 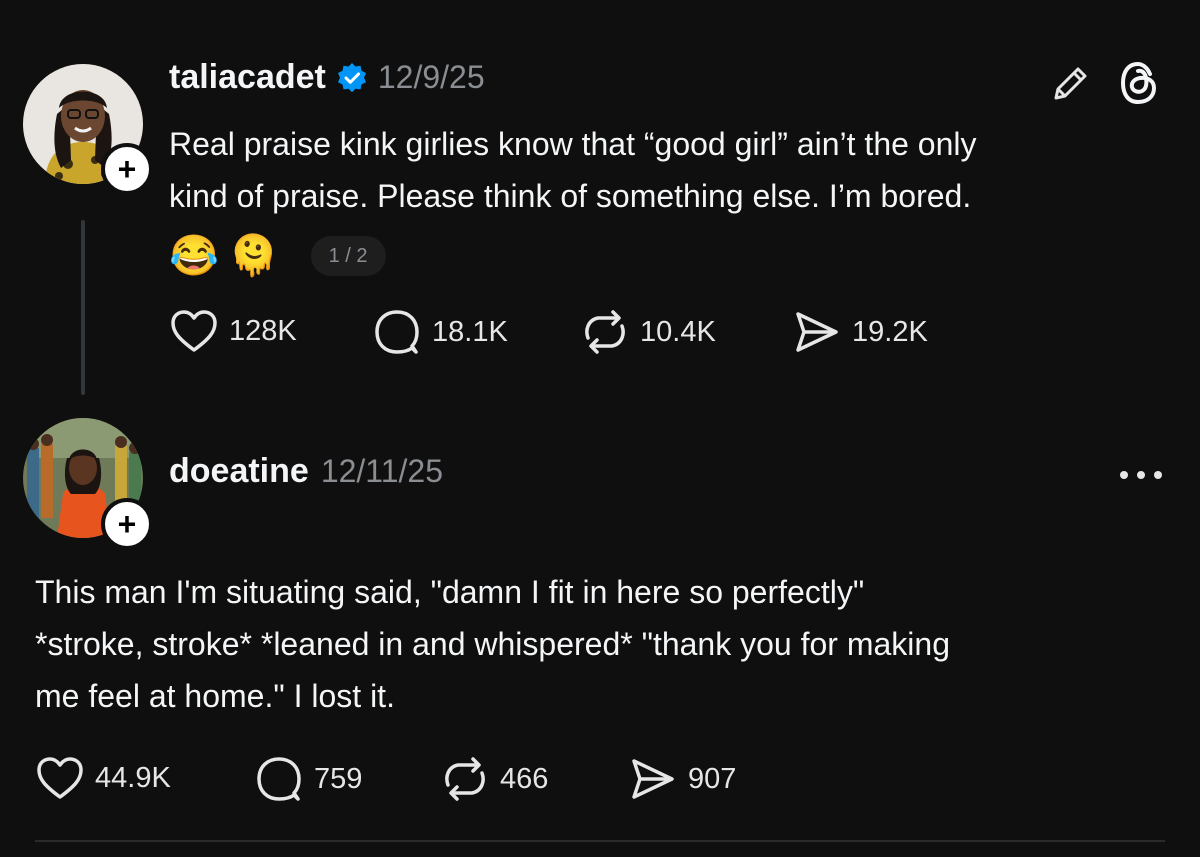 I want to click on post-date: 12/11/25, so click(x=381, y=471).